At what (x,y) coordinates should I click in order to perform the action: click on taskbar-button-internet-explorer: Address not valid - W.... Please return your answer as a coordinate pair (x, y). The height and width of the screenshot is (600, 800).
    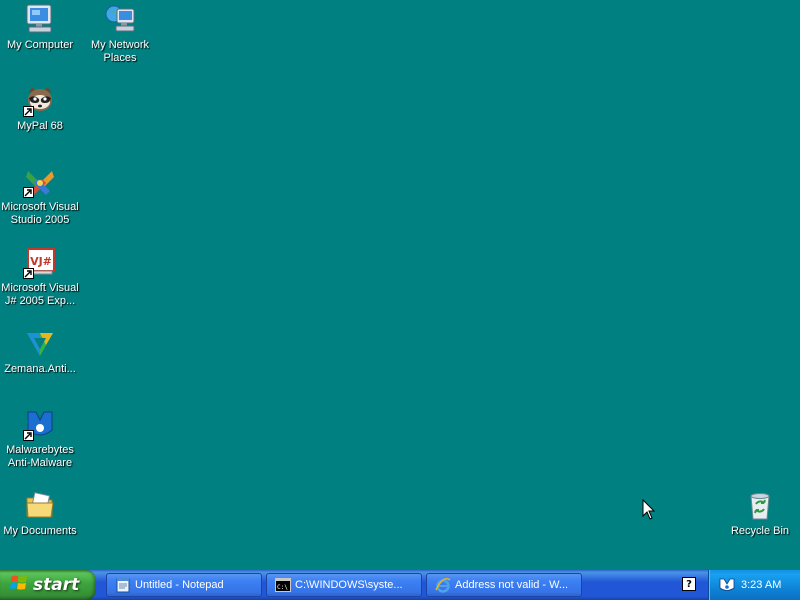
    Looking at the image, I should click on (504, 585).